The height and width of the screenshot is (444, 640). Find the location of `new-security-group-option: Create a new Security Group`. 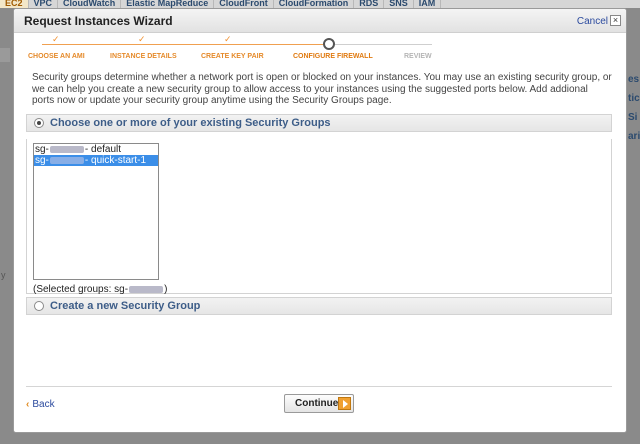

new-security-group-option: Create a new Security Group is located at coordinates (319, 306).